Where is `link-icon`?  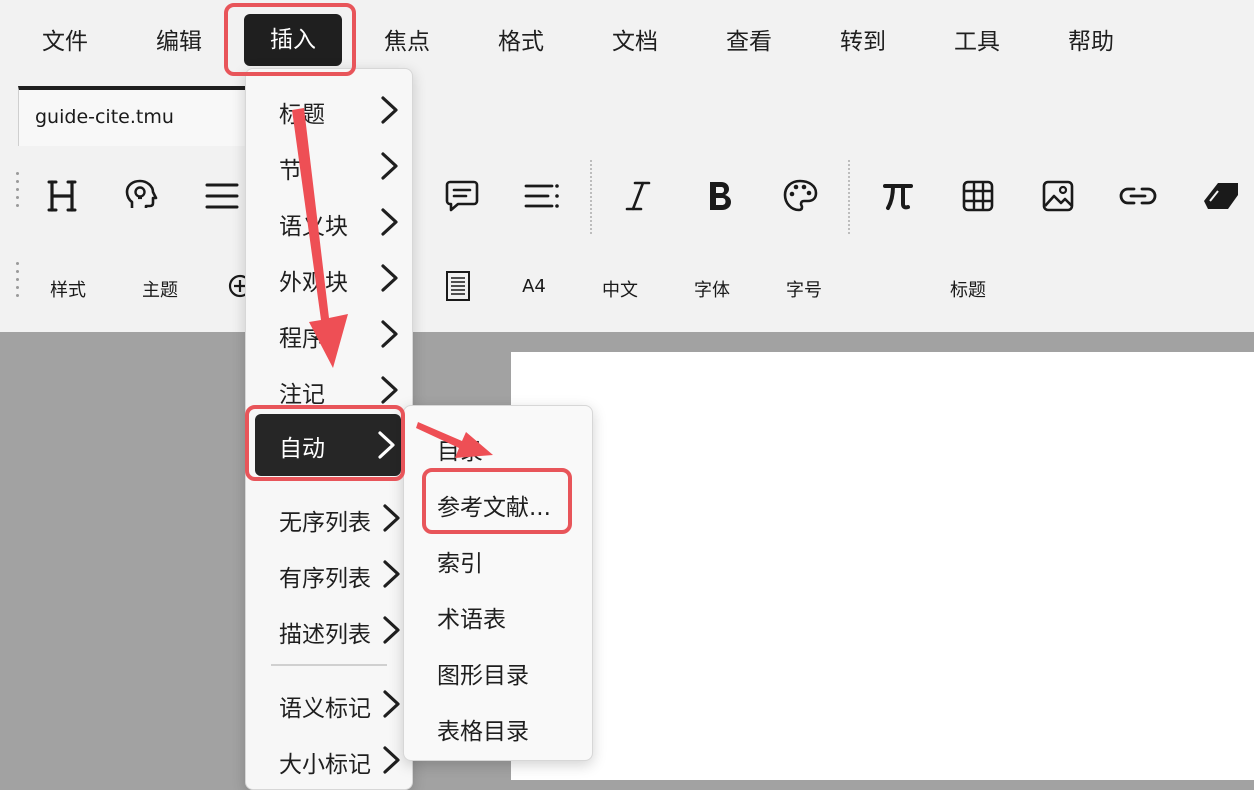
link-icon is located at coordinates (1138, 196).